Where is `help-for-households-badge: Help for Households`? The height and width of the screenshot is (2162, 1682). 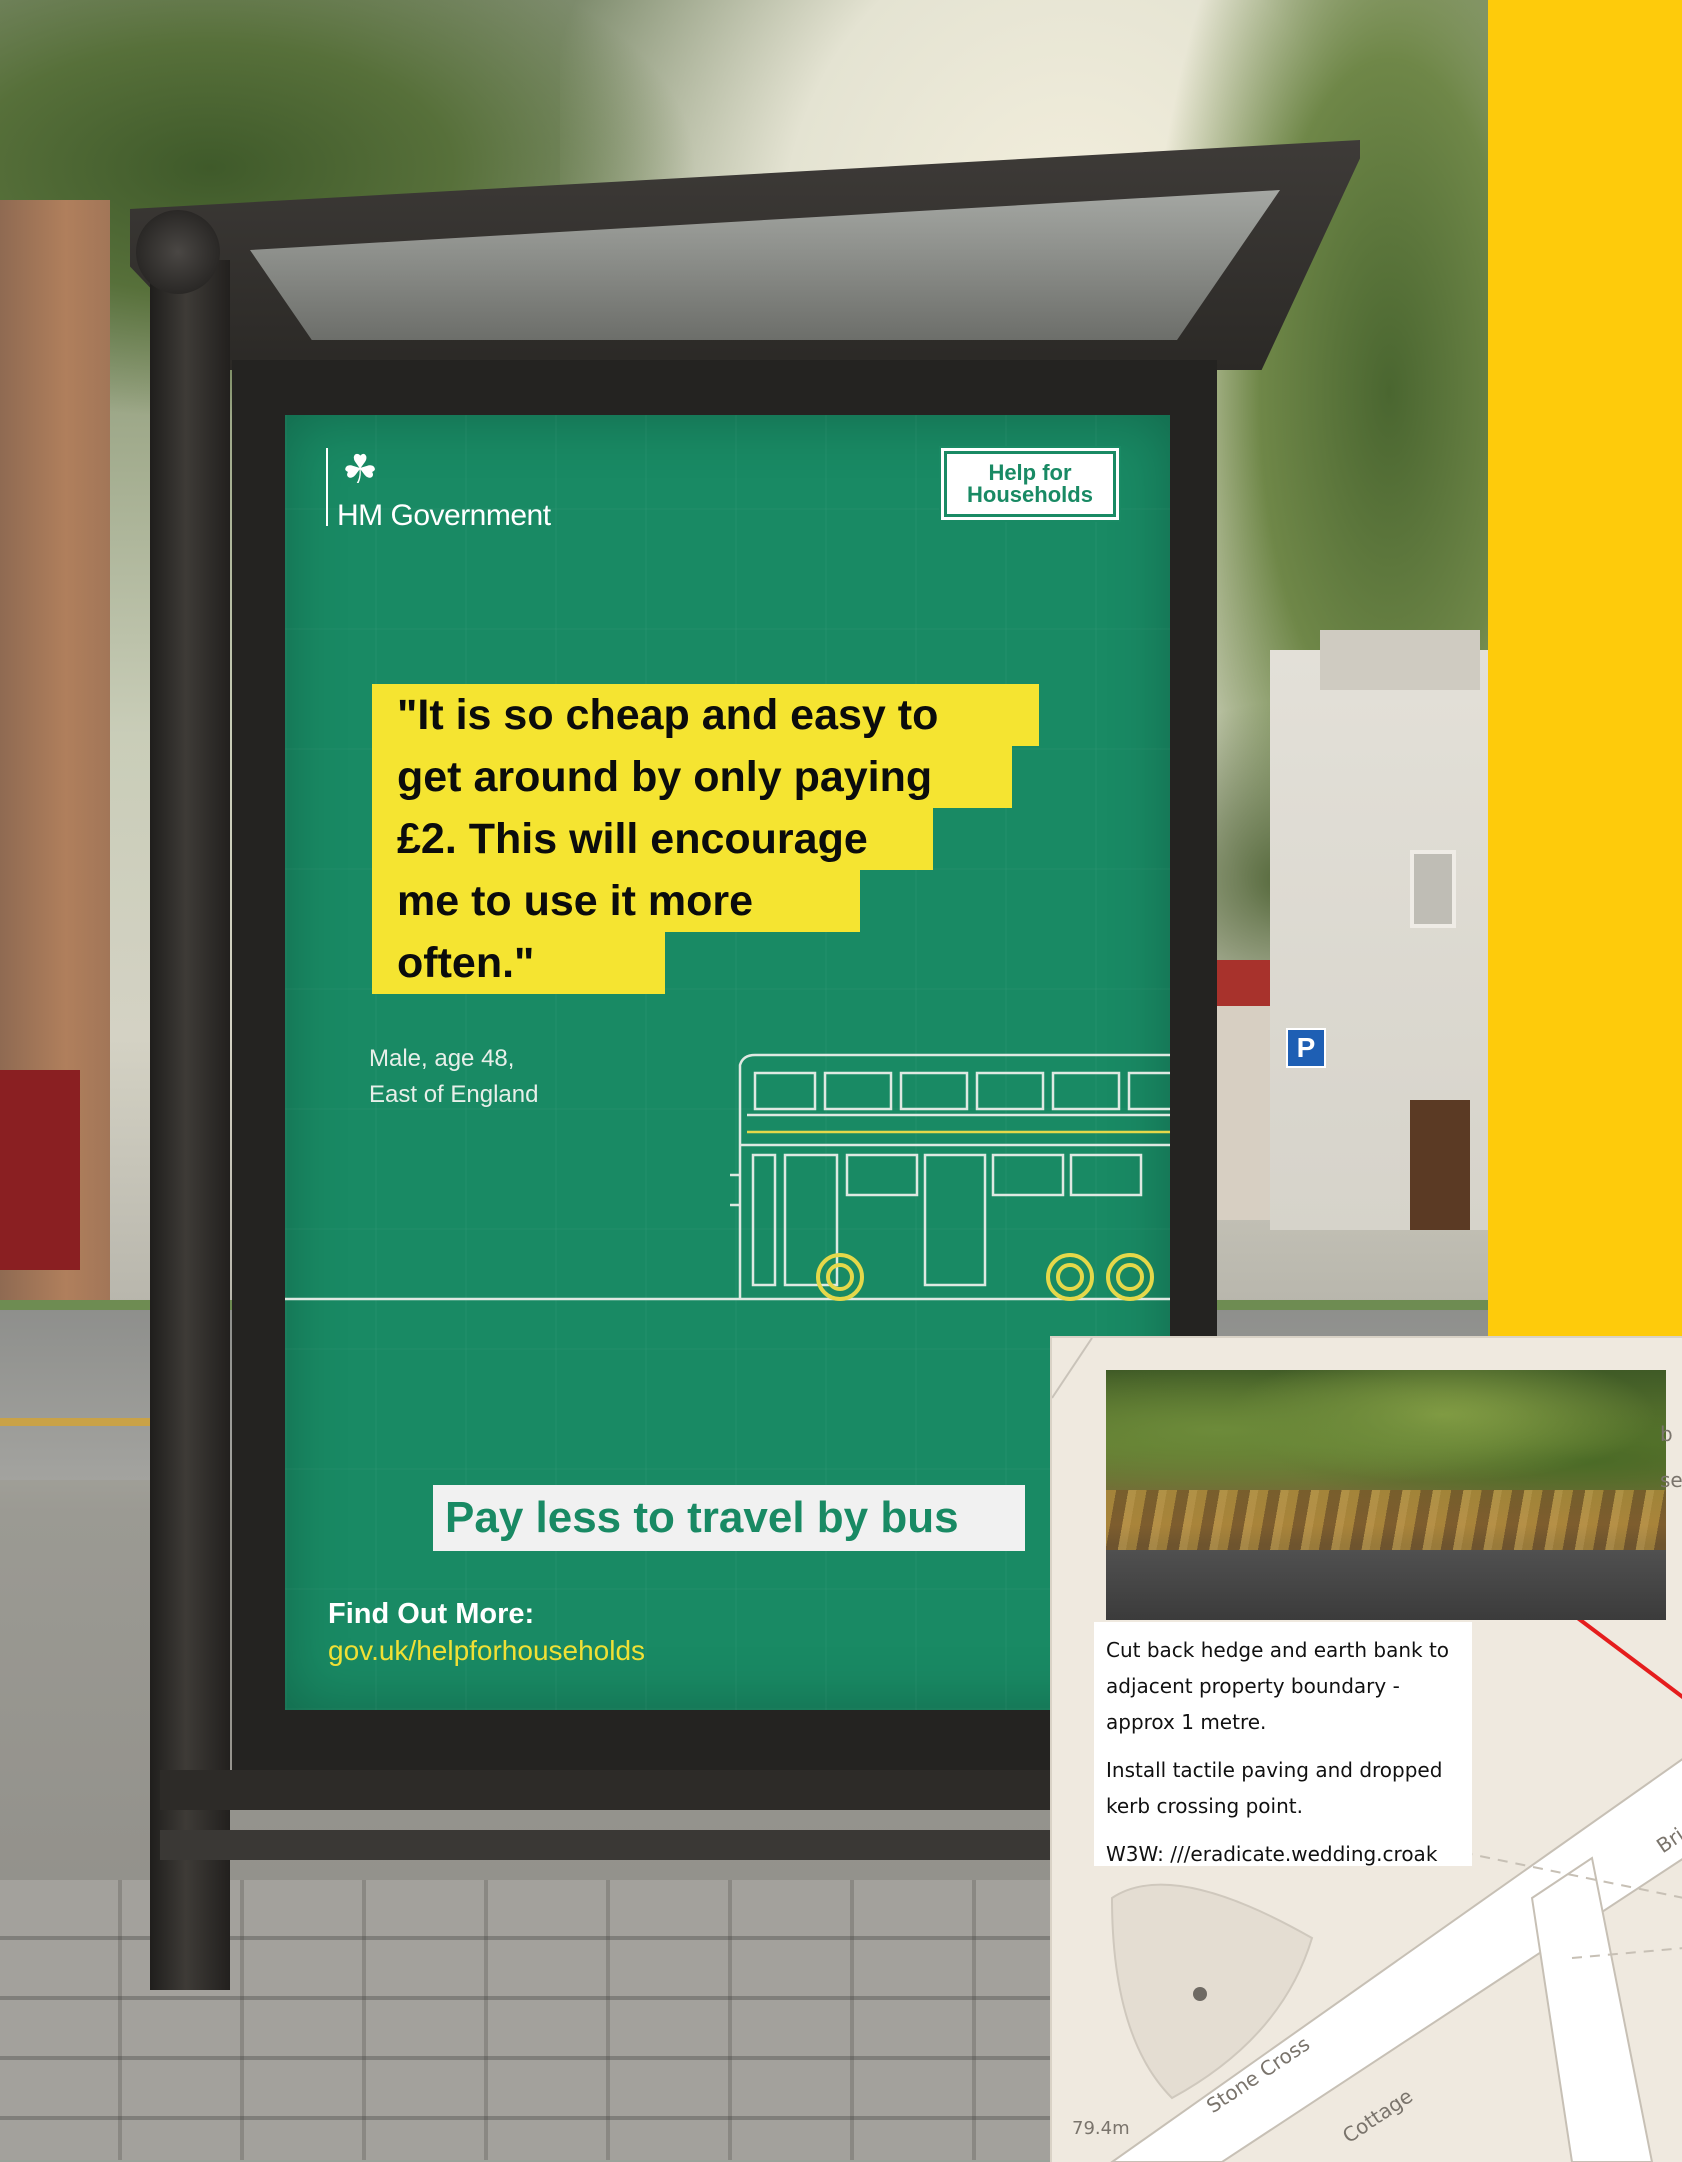
help-for-households-badge: Help for Households is located at coordinates (1030, 484).